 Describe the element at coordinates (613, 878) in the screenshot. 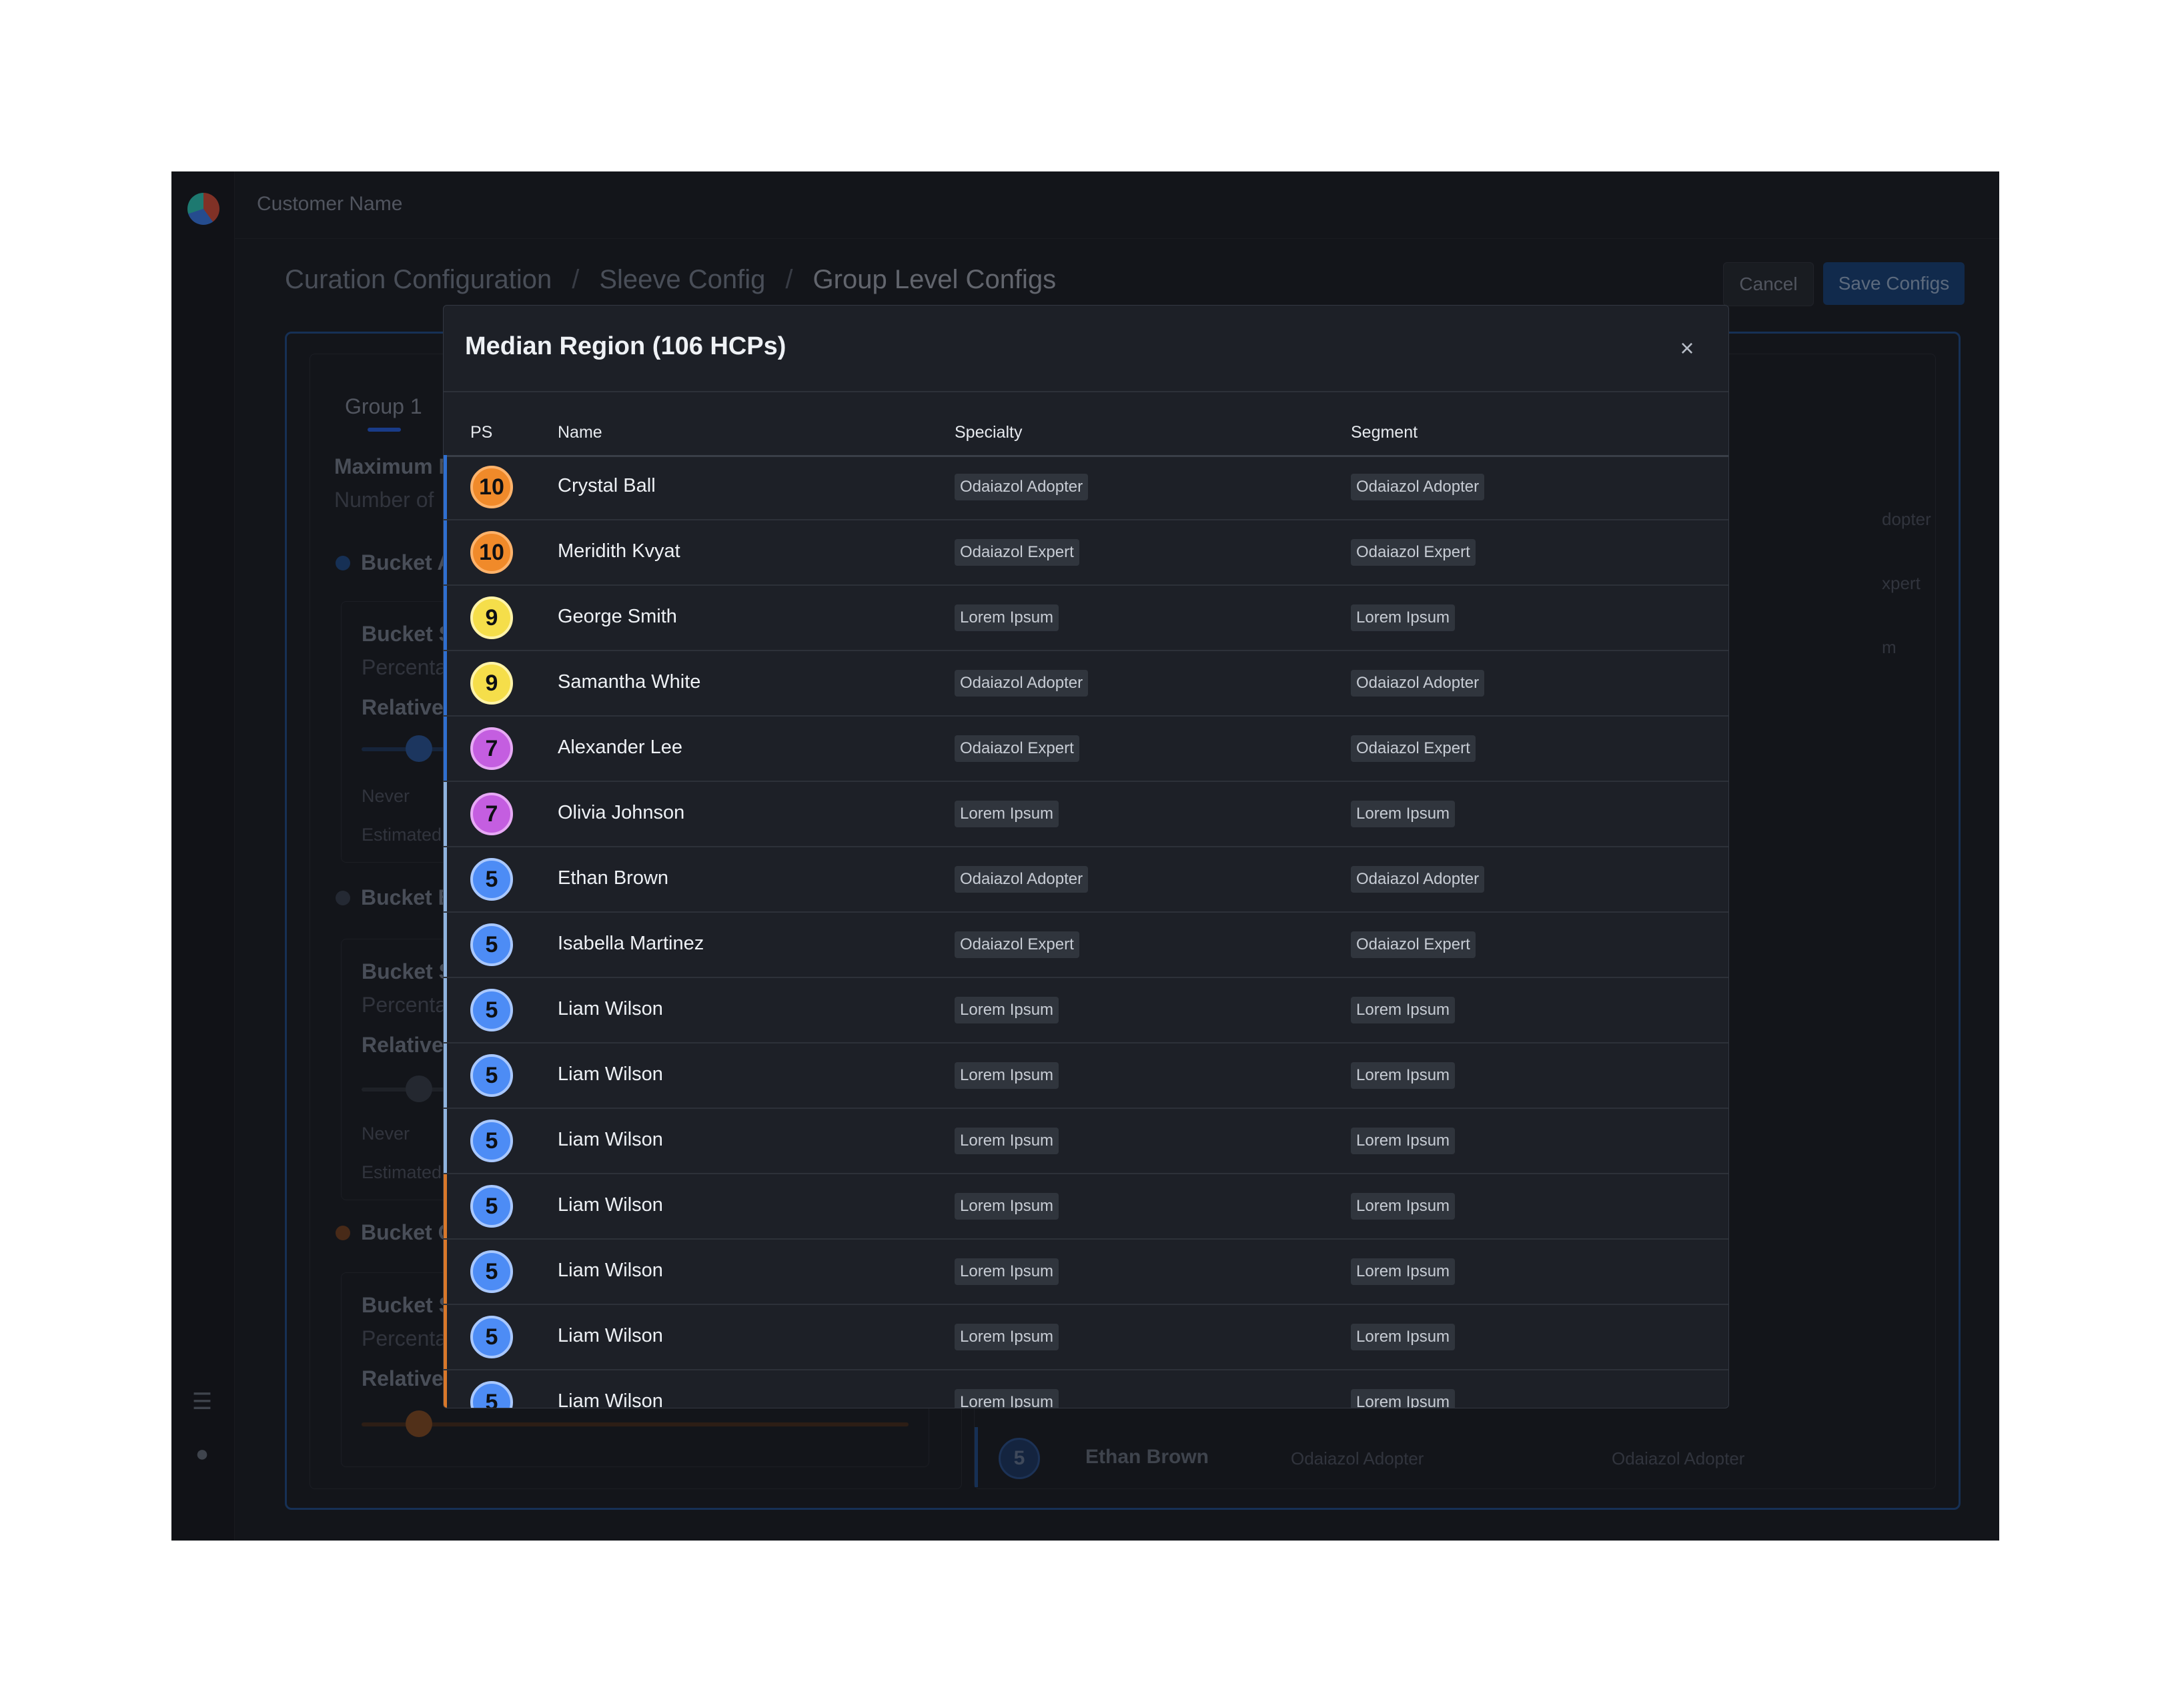

I see `hcp-name: Ethan Brown` at that location.